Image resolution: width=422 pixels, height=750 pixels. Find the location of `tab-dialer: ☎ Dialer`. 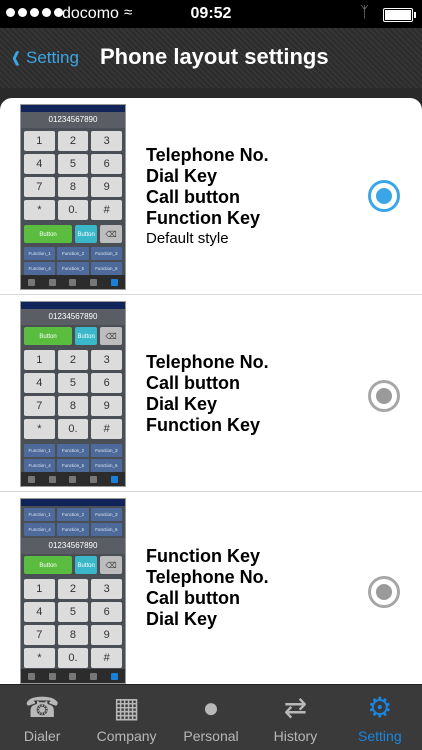

tab-dialer: ☎ Dialer is located at coordinates (42, 717).